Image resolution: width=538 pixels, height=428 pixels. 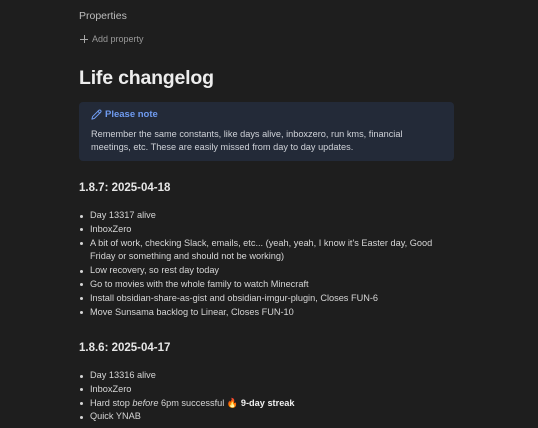 I want to click on add-property-button: Add property, so click(x=112, y=39).